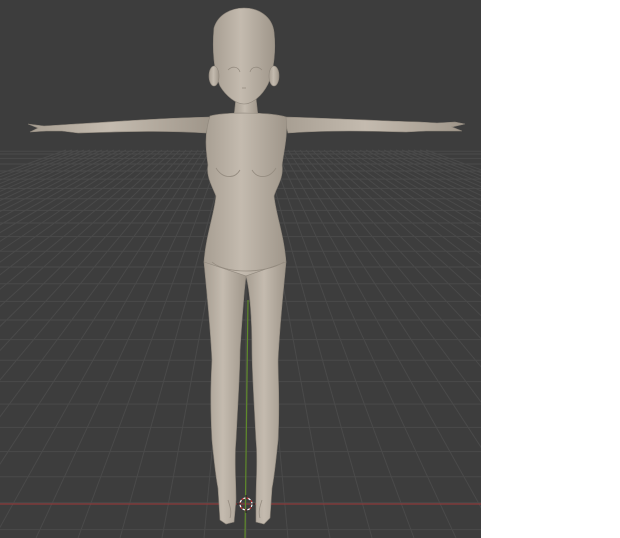  Describe the element at coordinates (266, 393) in the screenshot. I see `right-leg` at that location.